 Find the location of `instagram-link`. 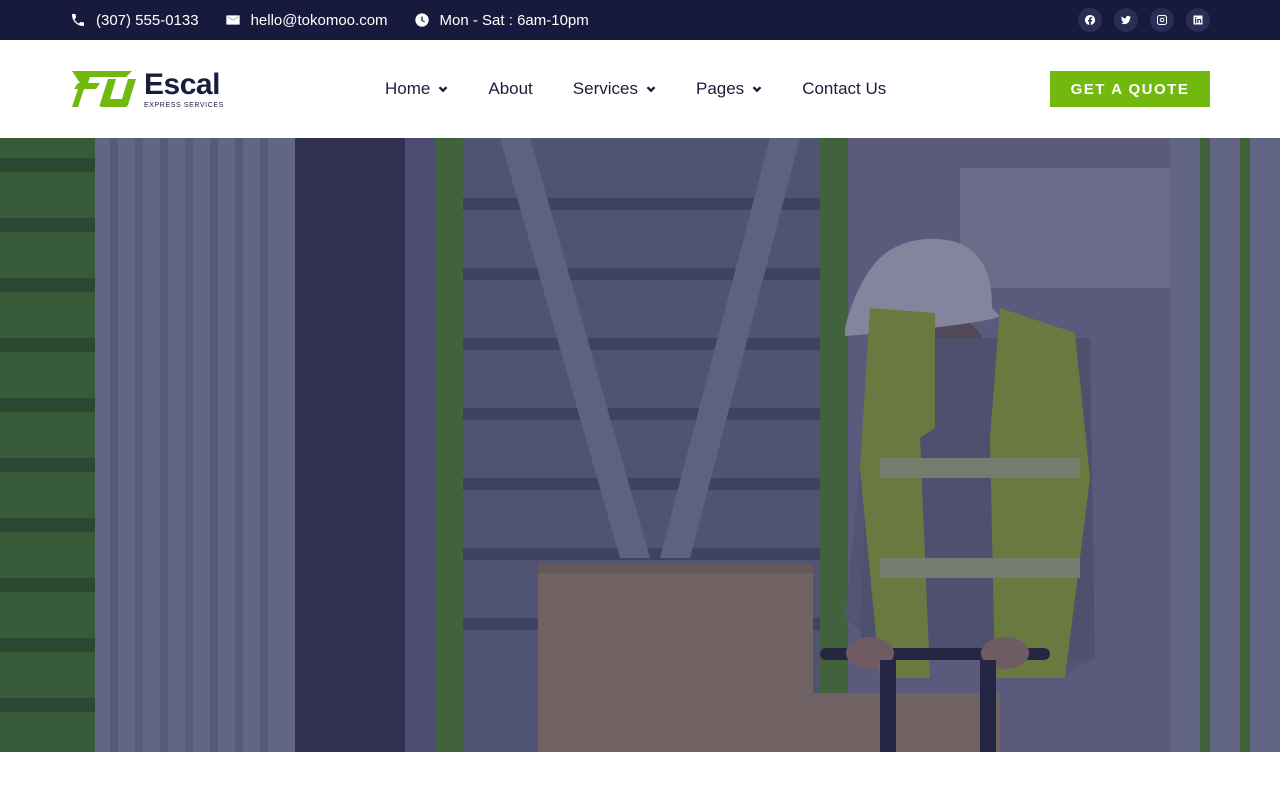

instagram-link is located at coordinates (1162, 20).